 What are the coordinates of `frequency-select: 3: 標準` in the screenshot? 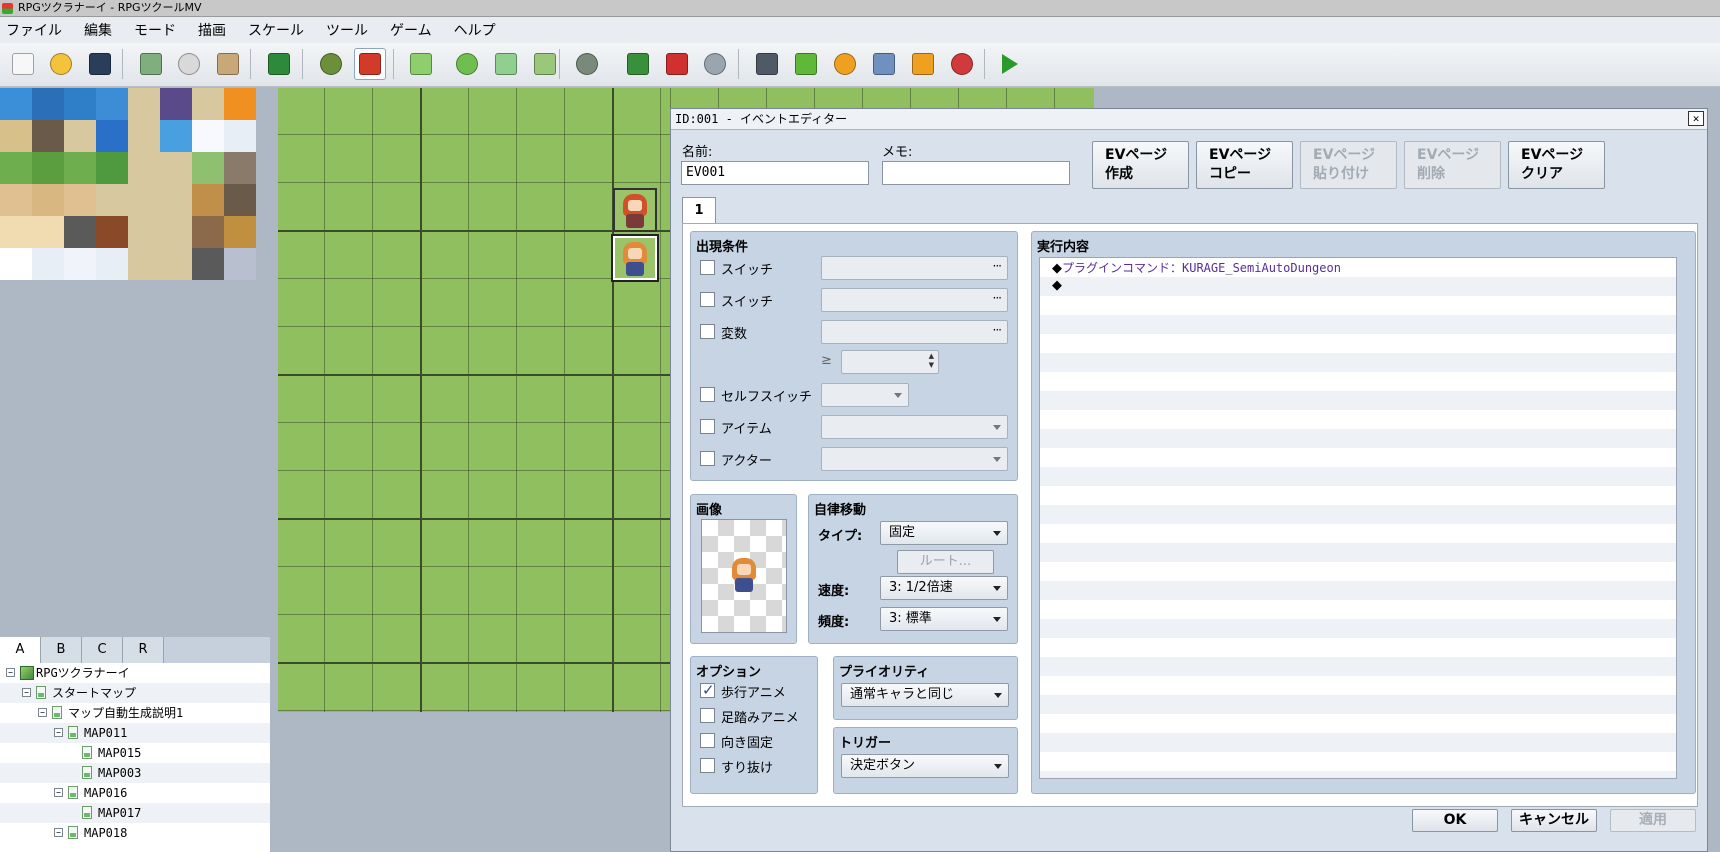 It's located at (944, 619).